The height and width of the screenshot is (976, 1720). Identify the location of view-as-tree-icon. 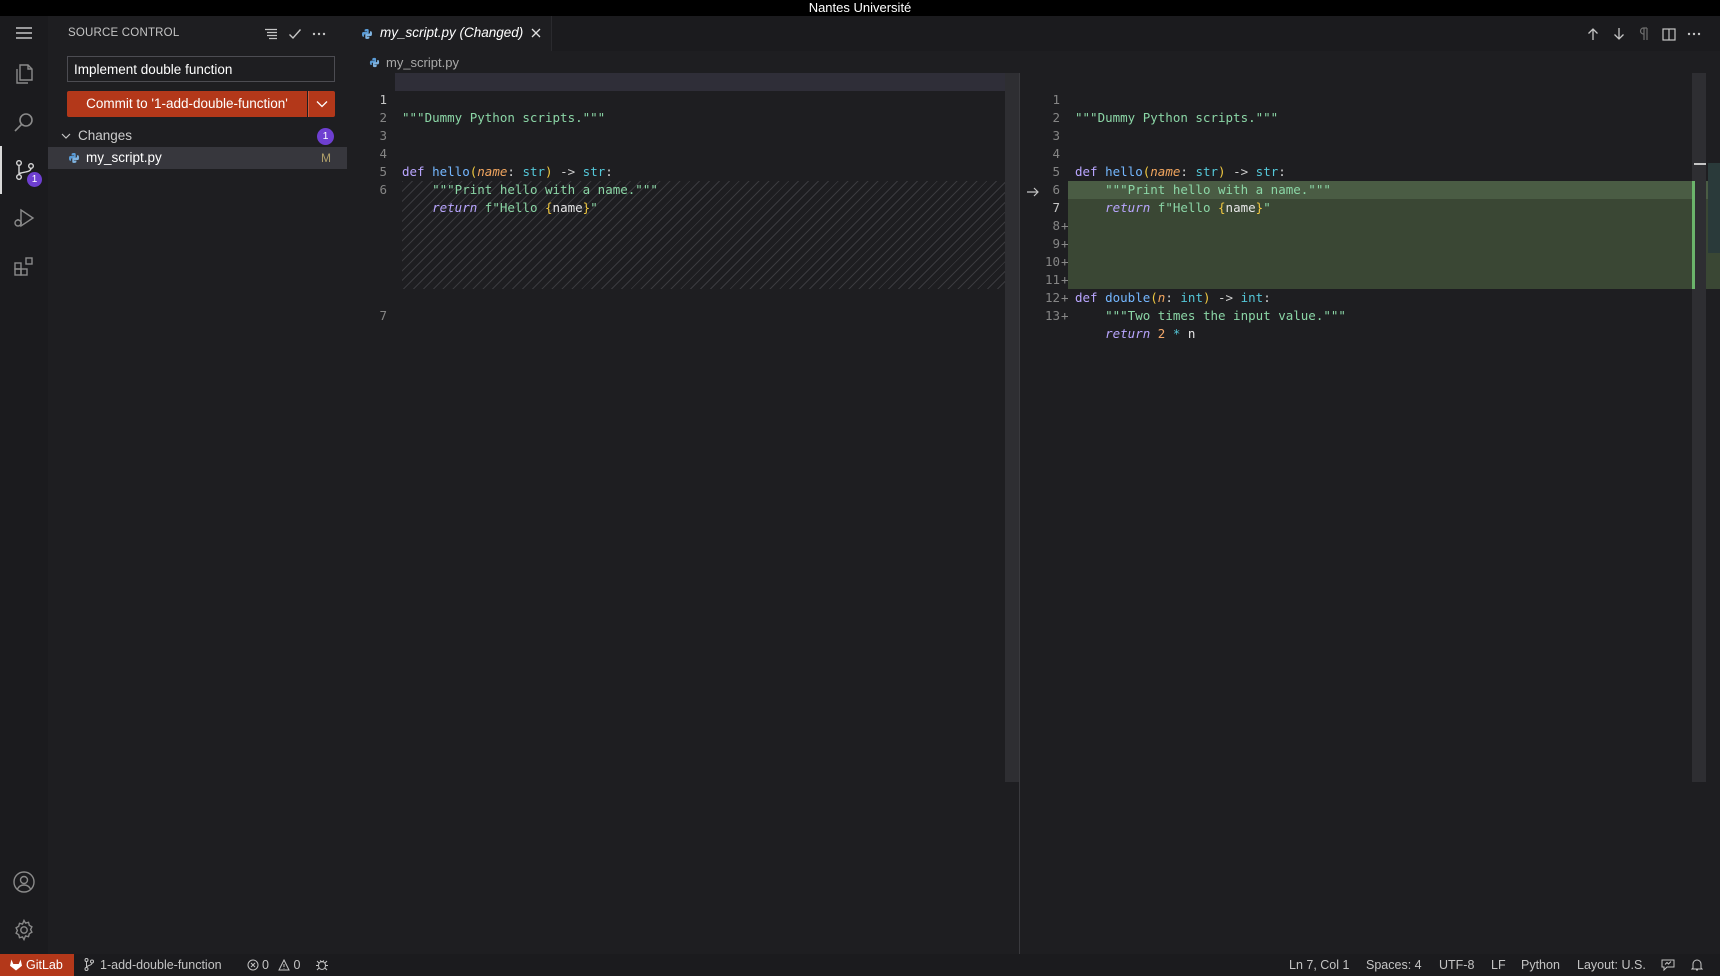
(271, 34).